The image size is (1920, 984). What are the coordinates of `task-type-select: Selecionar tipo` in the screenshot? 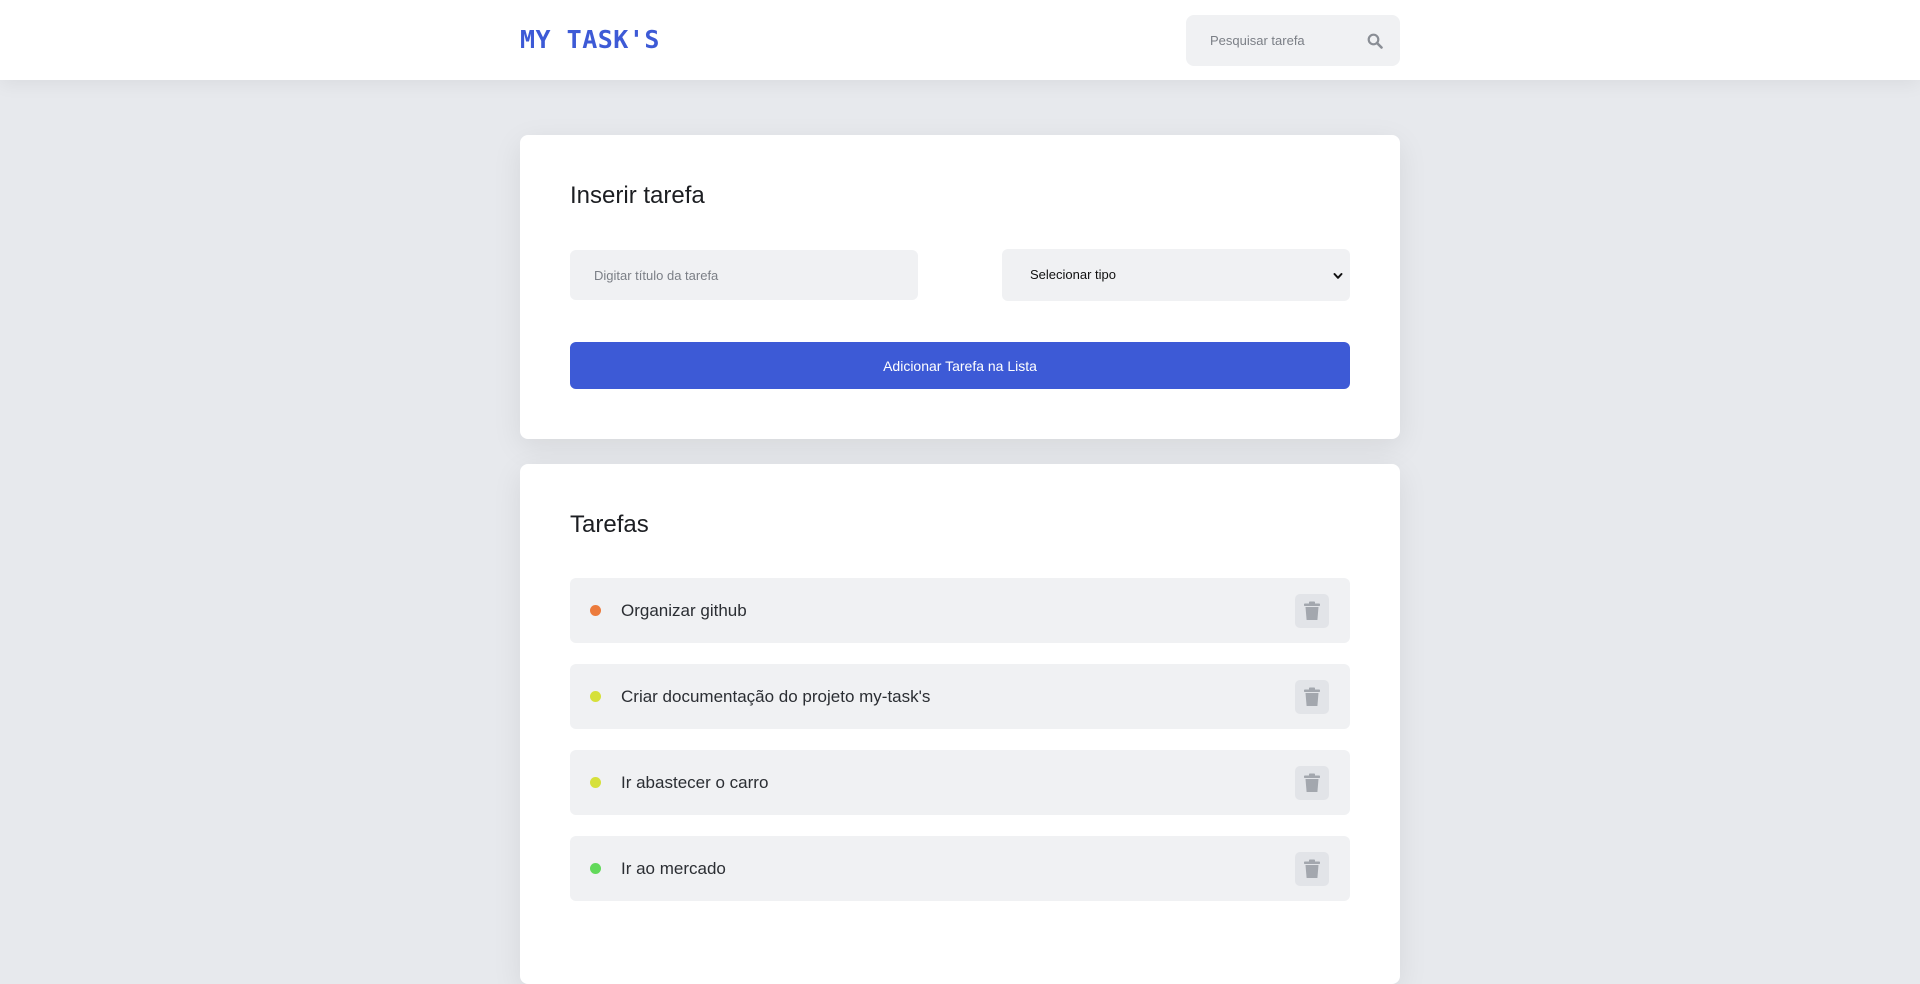 It's located at (1176, 275).